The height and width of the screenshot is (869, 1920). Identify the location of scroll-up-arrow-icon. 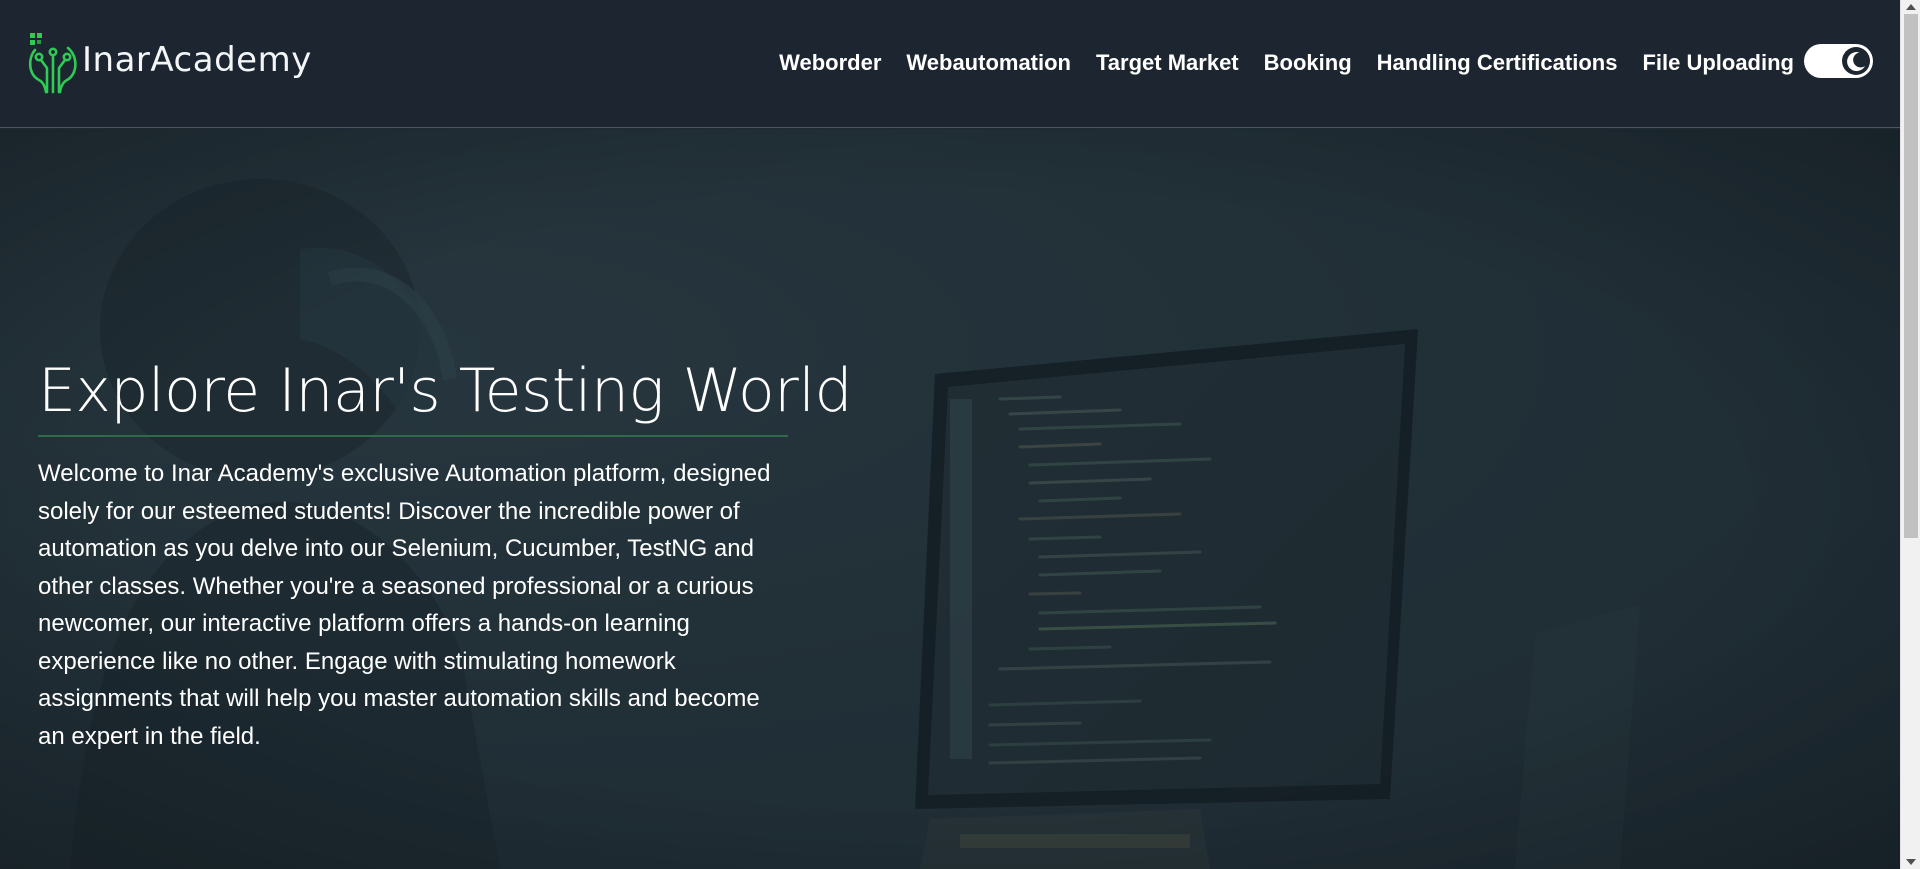
(1910, 7).